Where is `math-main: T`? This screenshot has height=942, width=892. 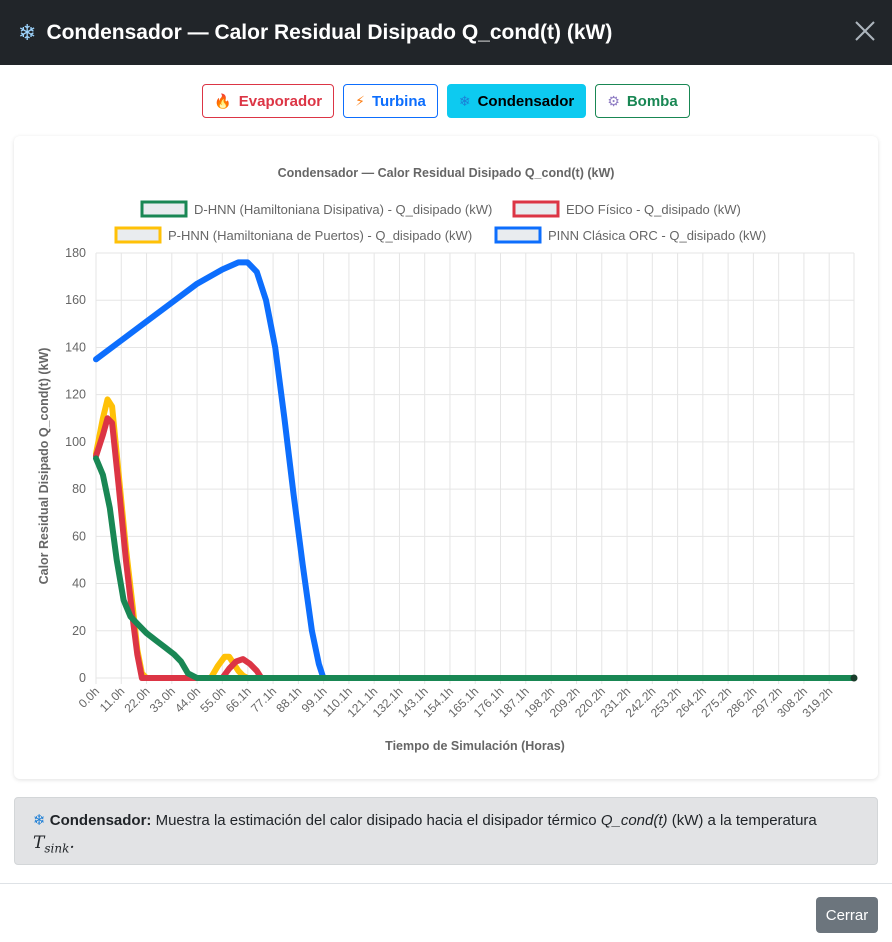 math-main: T is located at coordinates (39, 843).